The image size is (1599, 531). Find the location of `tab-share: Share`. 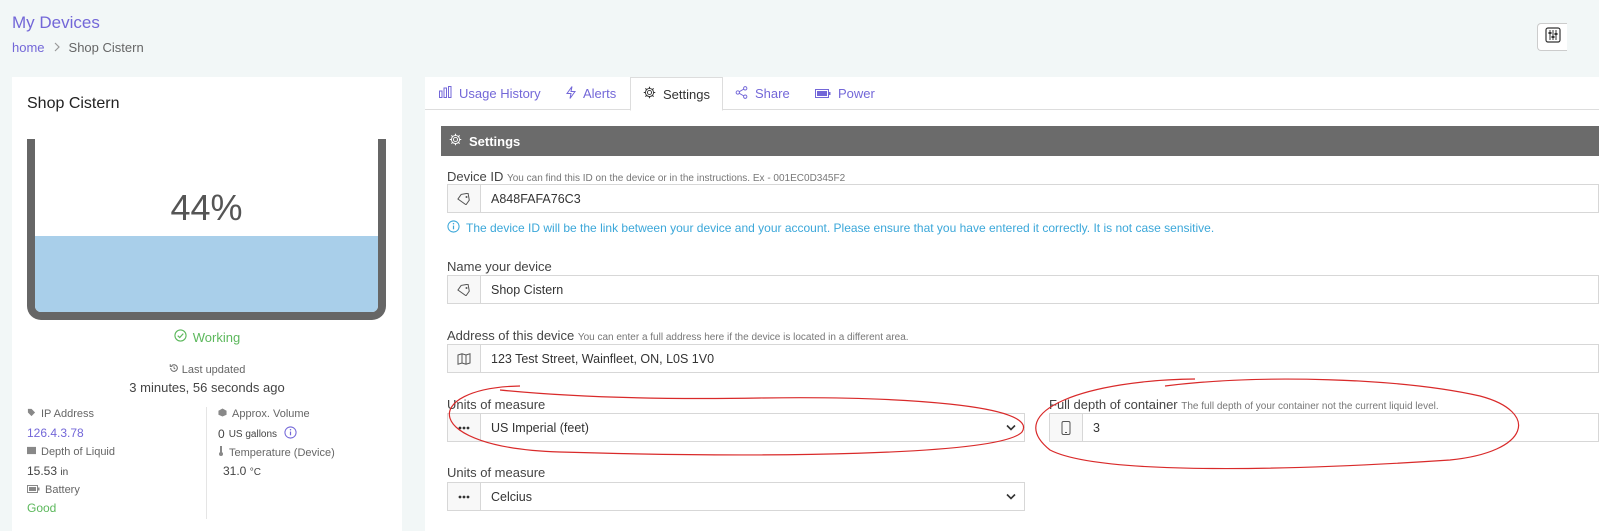

tab-share: Share is located at coordinates (762, 93).